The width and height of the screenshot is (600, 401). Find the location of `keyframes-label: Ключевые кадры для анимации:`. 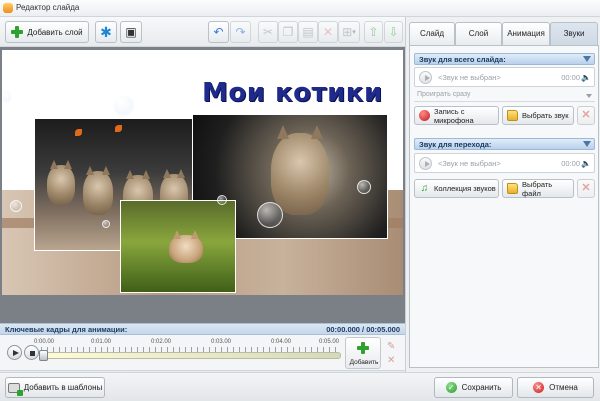

keyframes-label: Ключевые кадры для анимации: is located at coordinates (66, 329).